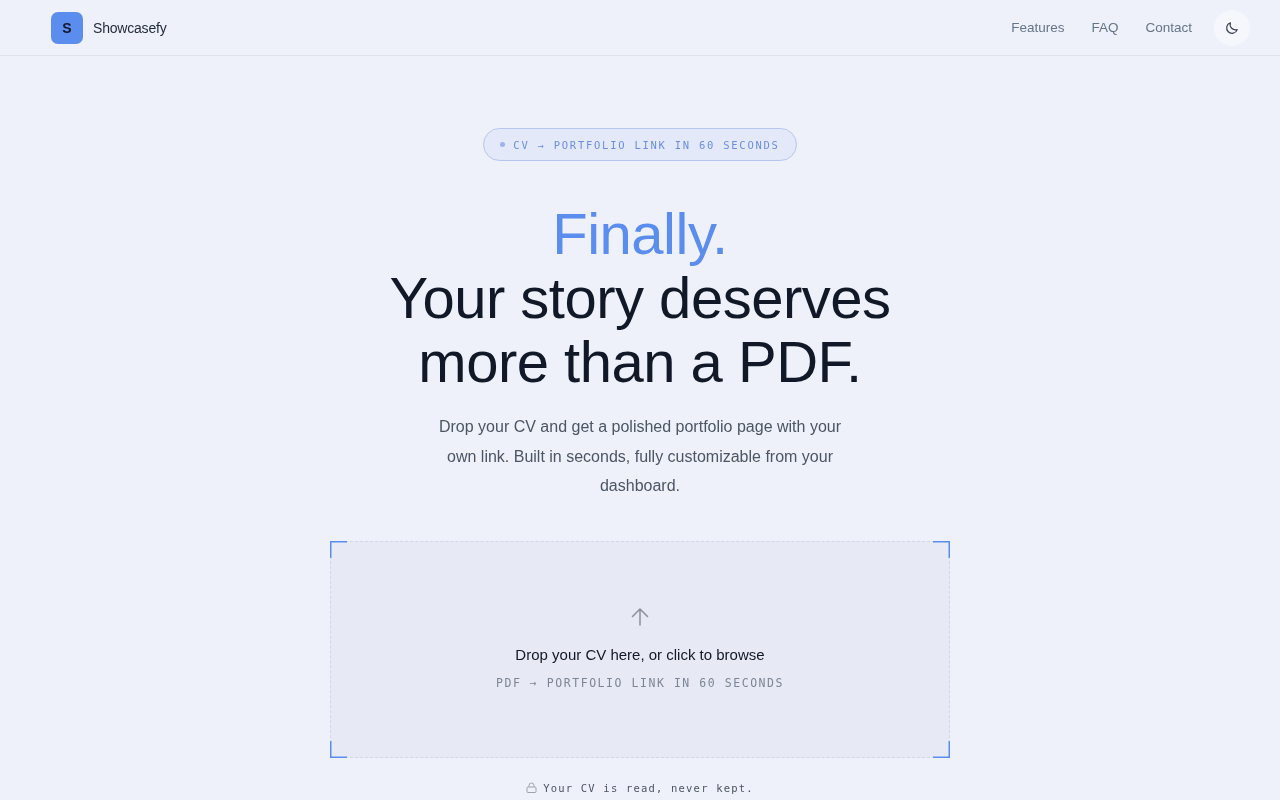  What do you see at coordinates (640, 234) in the screenshot?
I see `headline-accent: Finally.` at bounding box center [640, 234].